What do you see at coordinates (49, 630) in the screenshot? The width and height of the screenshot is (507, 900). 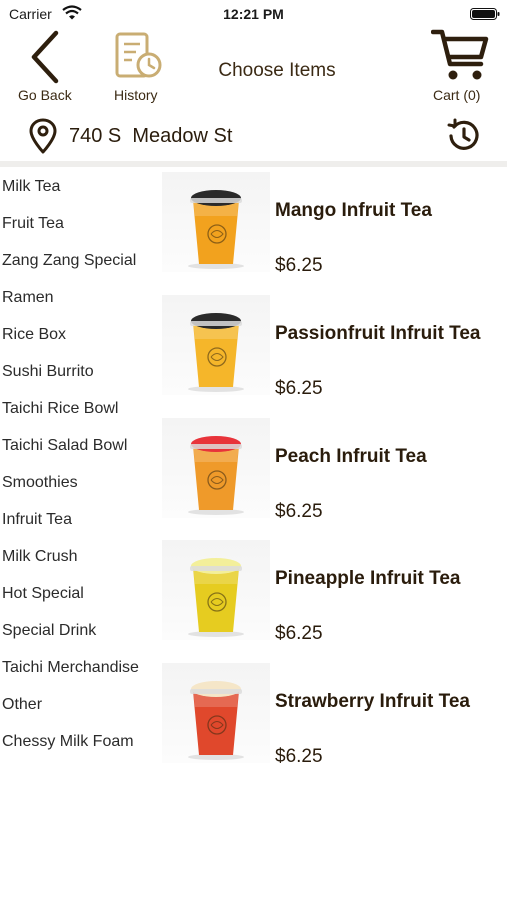 I see `category-item-special-drink: Special Drink` at bounding box center [49, 630].